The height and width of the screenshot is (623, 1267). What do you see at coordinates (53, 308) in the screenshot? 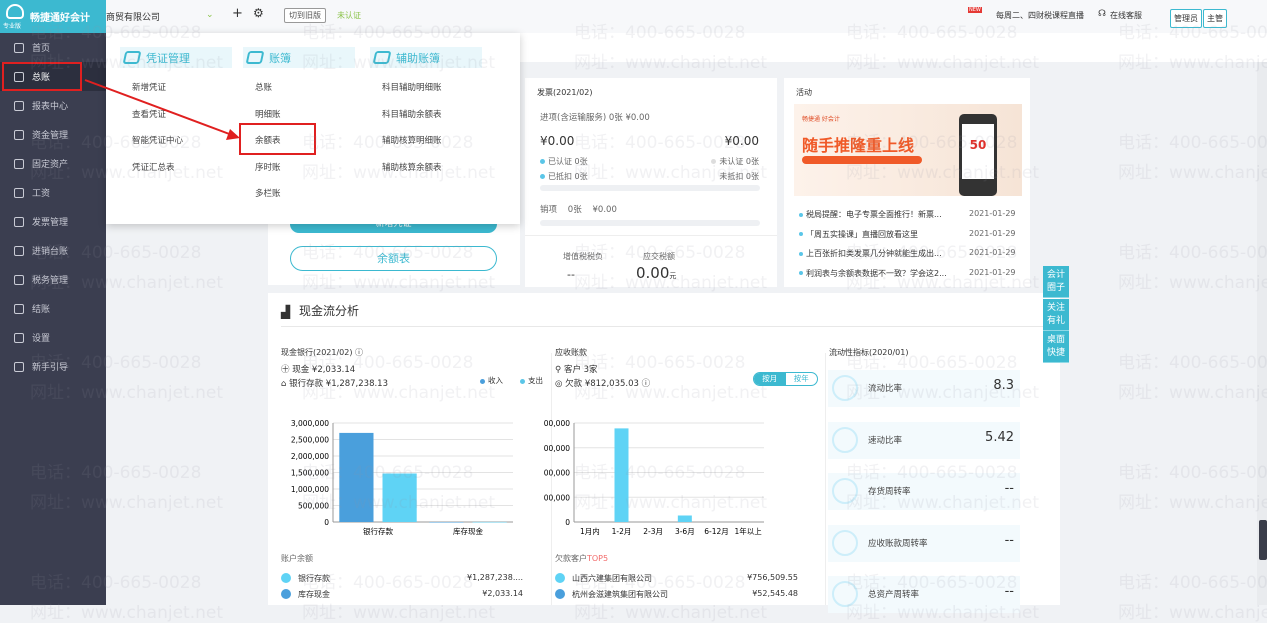
I see `sidebar-item: 结账` at bounding box center [53, 308].